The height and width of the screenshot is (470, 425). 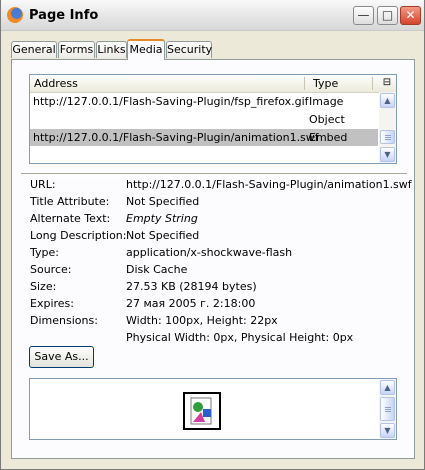 I want to click on preview-scrollbar: ▲ ▼, so click(x=387, y=409).